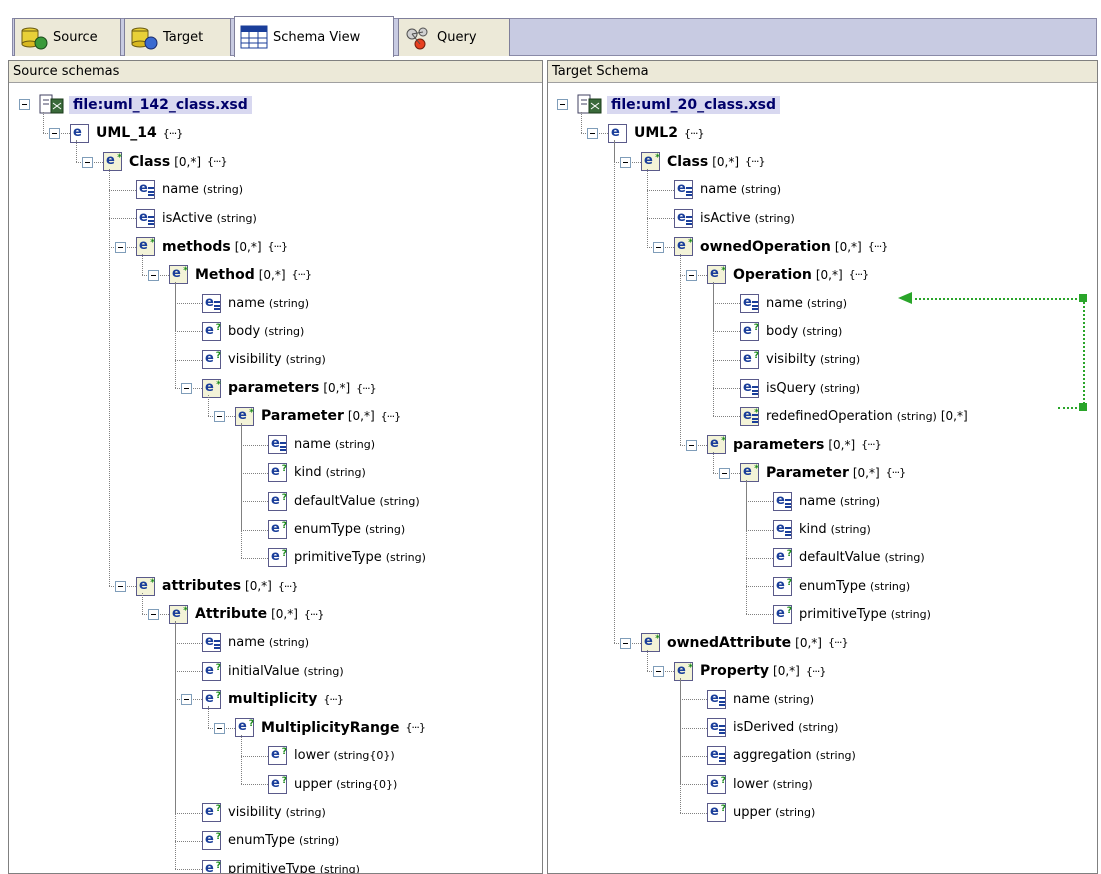 Image resolution: width=1101 pixels, height=874 pixels. Describe the element at coordinates (854, 416) in the screenshot. I see `tree-node: e * redefinedOperation (string) [0,*]` at that location.